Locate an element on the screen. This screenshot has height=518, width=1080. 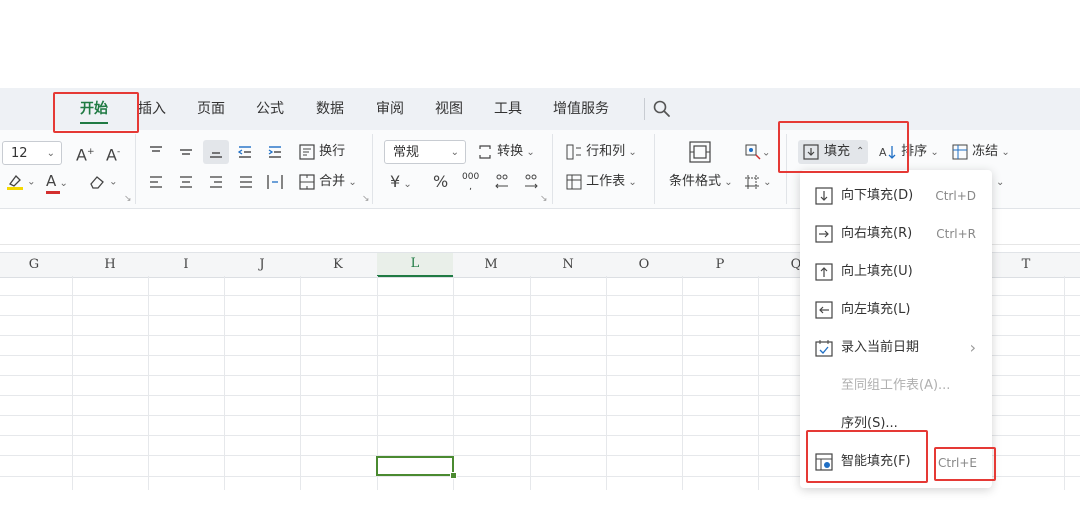
justify-icon is located at coordinates (246, 182).